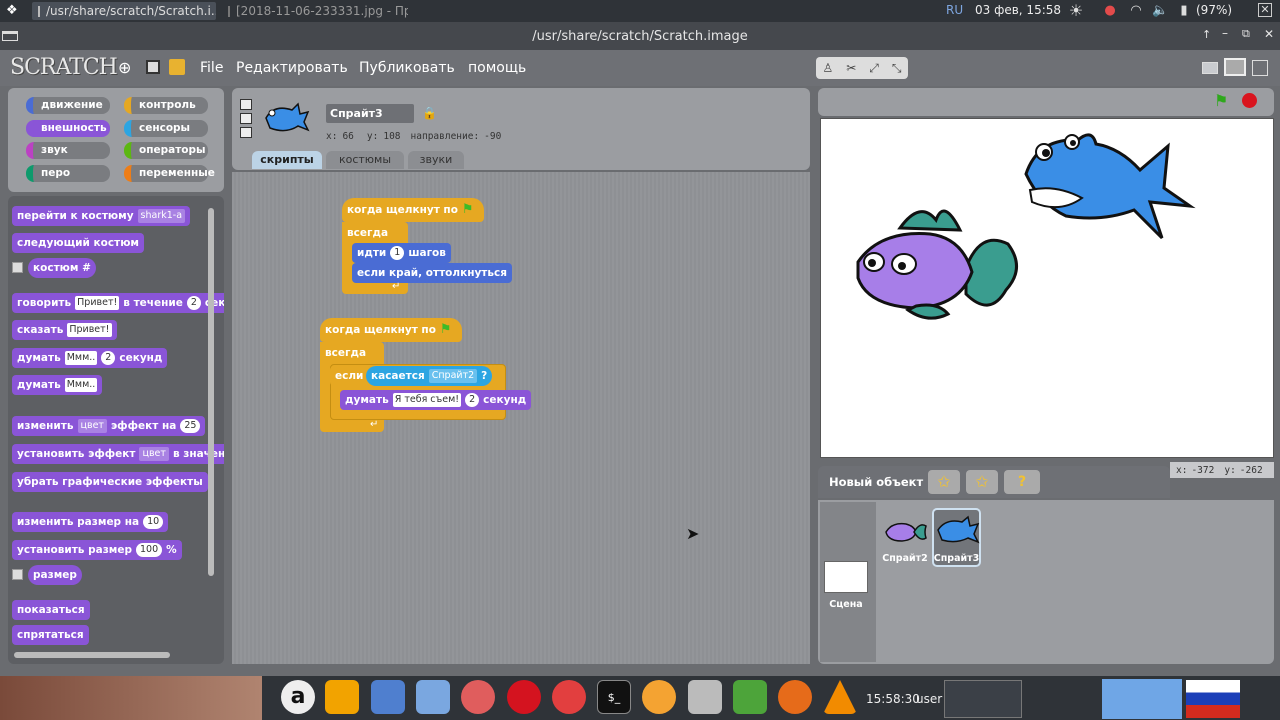  I want to click on block-show: показаться, so click(51, 610).